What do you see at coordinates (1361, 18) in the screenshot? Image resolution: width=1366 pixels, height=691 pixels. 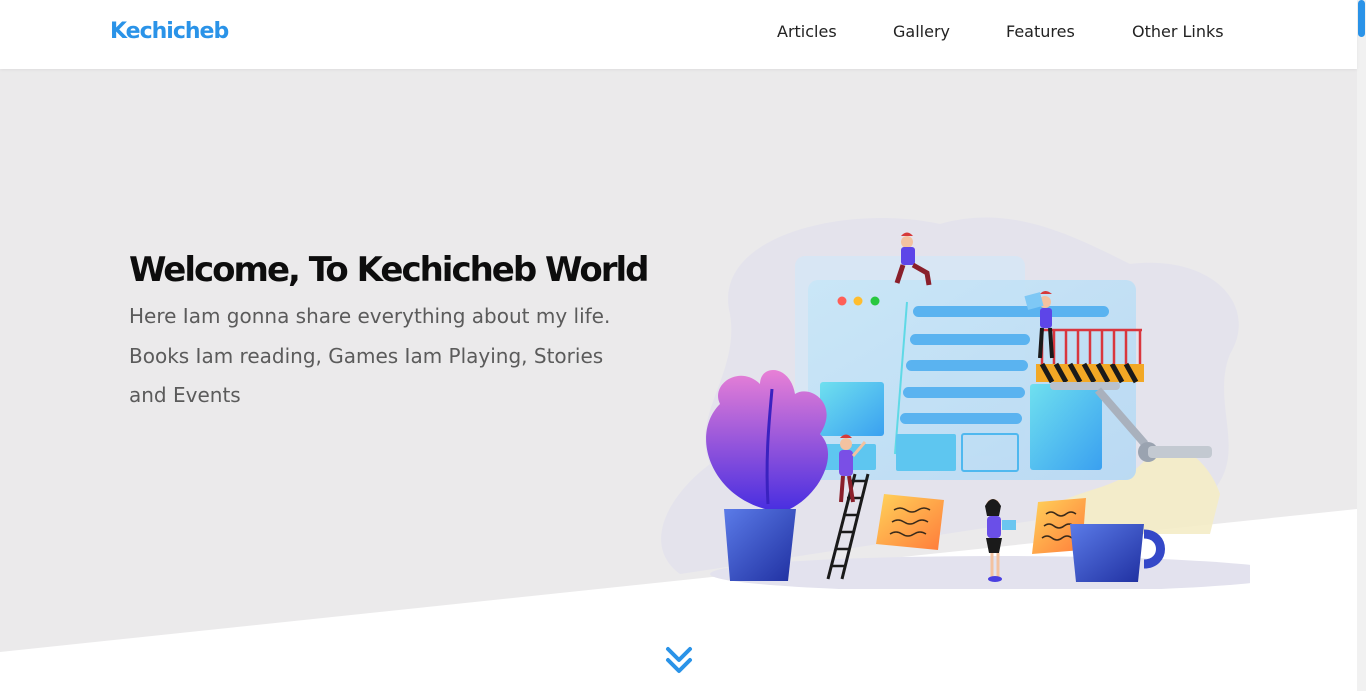 I see `scrollbar-thumb` at bounding box center [1361, 18].